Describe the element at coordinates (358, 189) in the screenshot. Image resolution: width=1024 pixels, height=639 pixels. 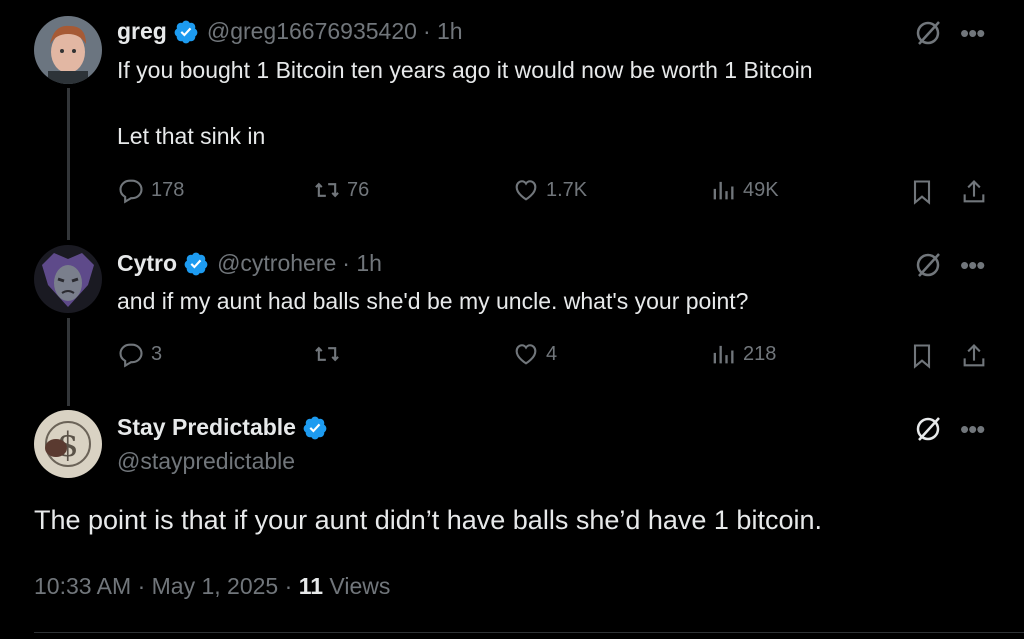
I see `tweet1-repost-count: 76` at that location.